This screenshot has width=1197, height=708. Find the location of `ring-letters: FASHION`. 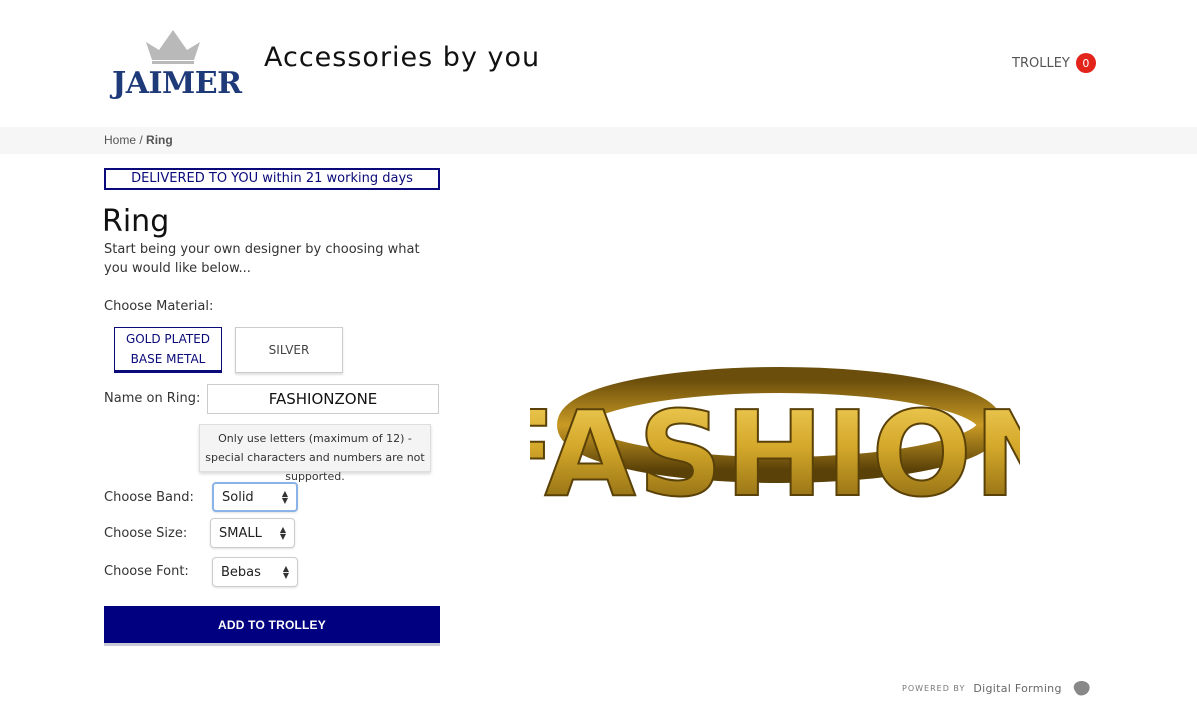

ring-letters: FASHION is located at coordinates (775, 454).